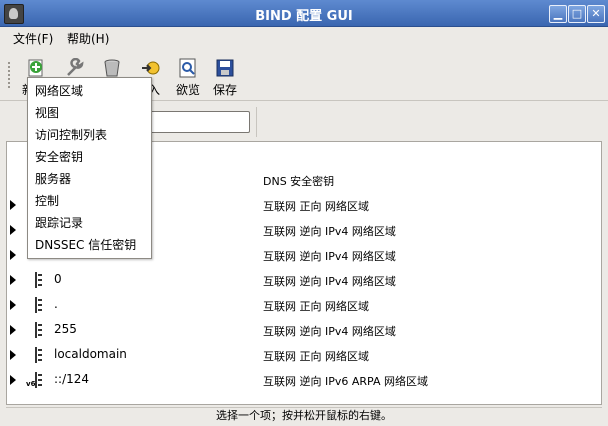 The image size is (608, 426). Describe the element at coordinates (56, 304) in the screenshot. I see `zone-name: .` at that location.